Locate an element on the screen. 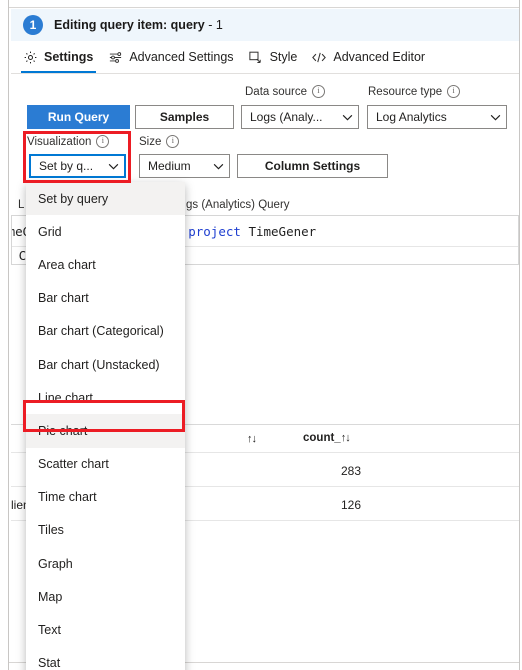 Image resolution: width=522 pixels, height=670 pixels. menu-item-bar-chart: Bar chart is located at coordinates (105, 298).